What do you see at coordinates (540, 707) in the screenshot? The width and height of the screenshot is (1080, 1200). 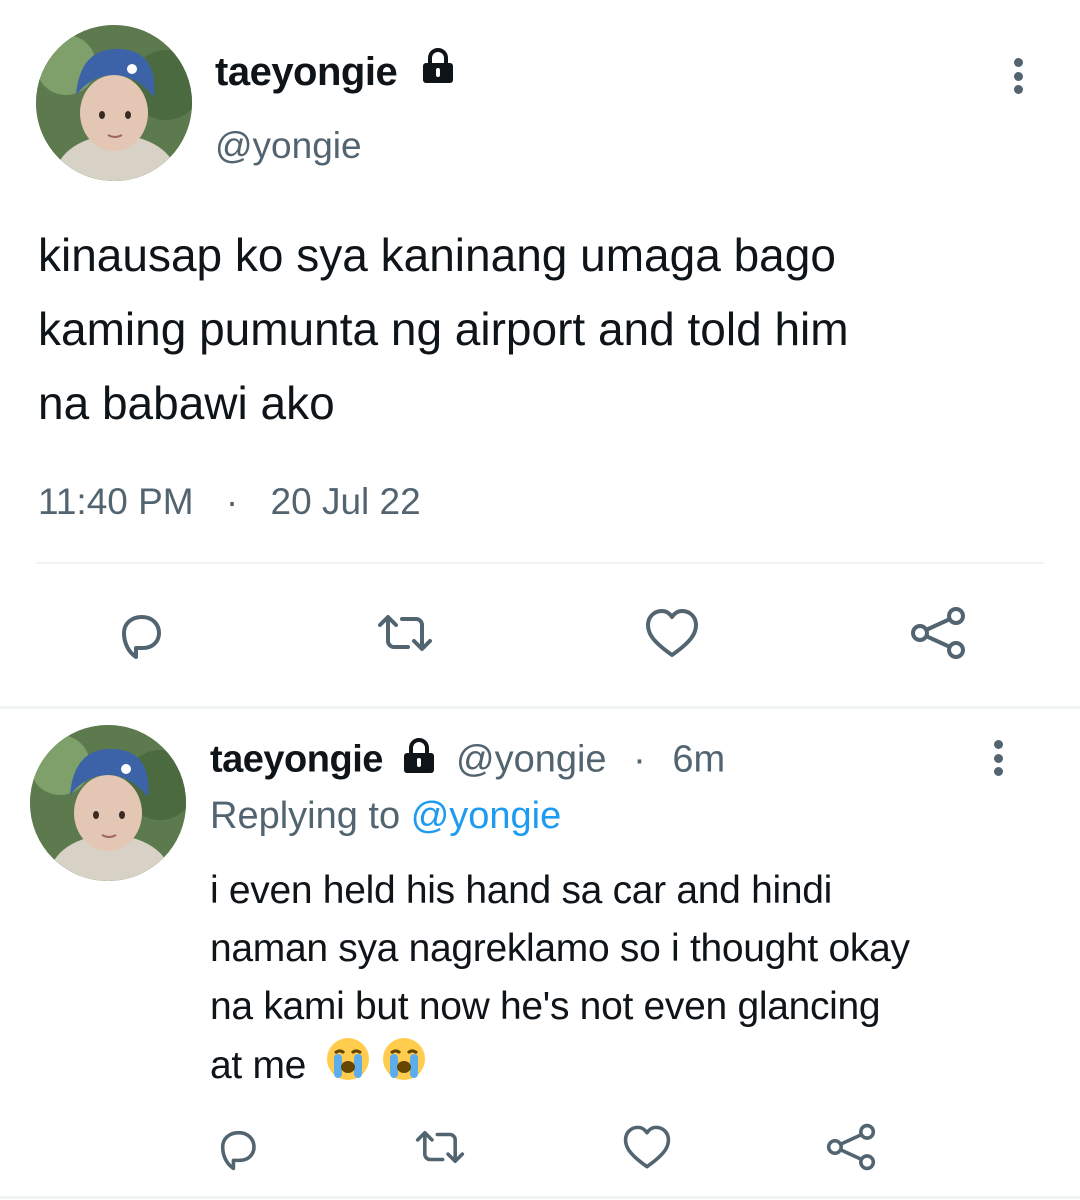 I see `tweet-separator` at bounding box center [540, 707].